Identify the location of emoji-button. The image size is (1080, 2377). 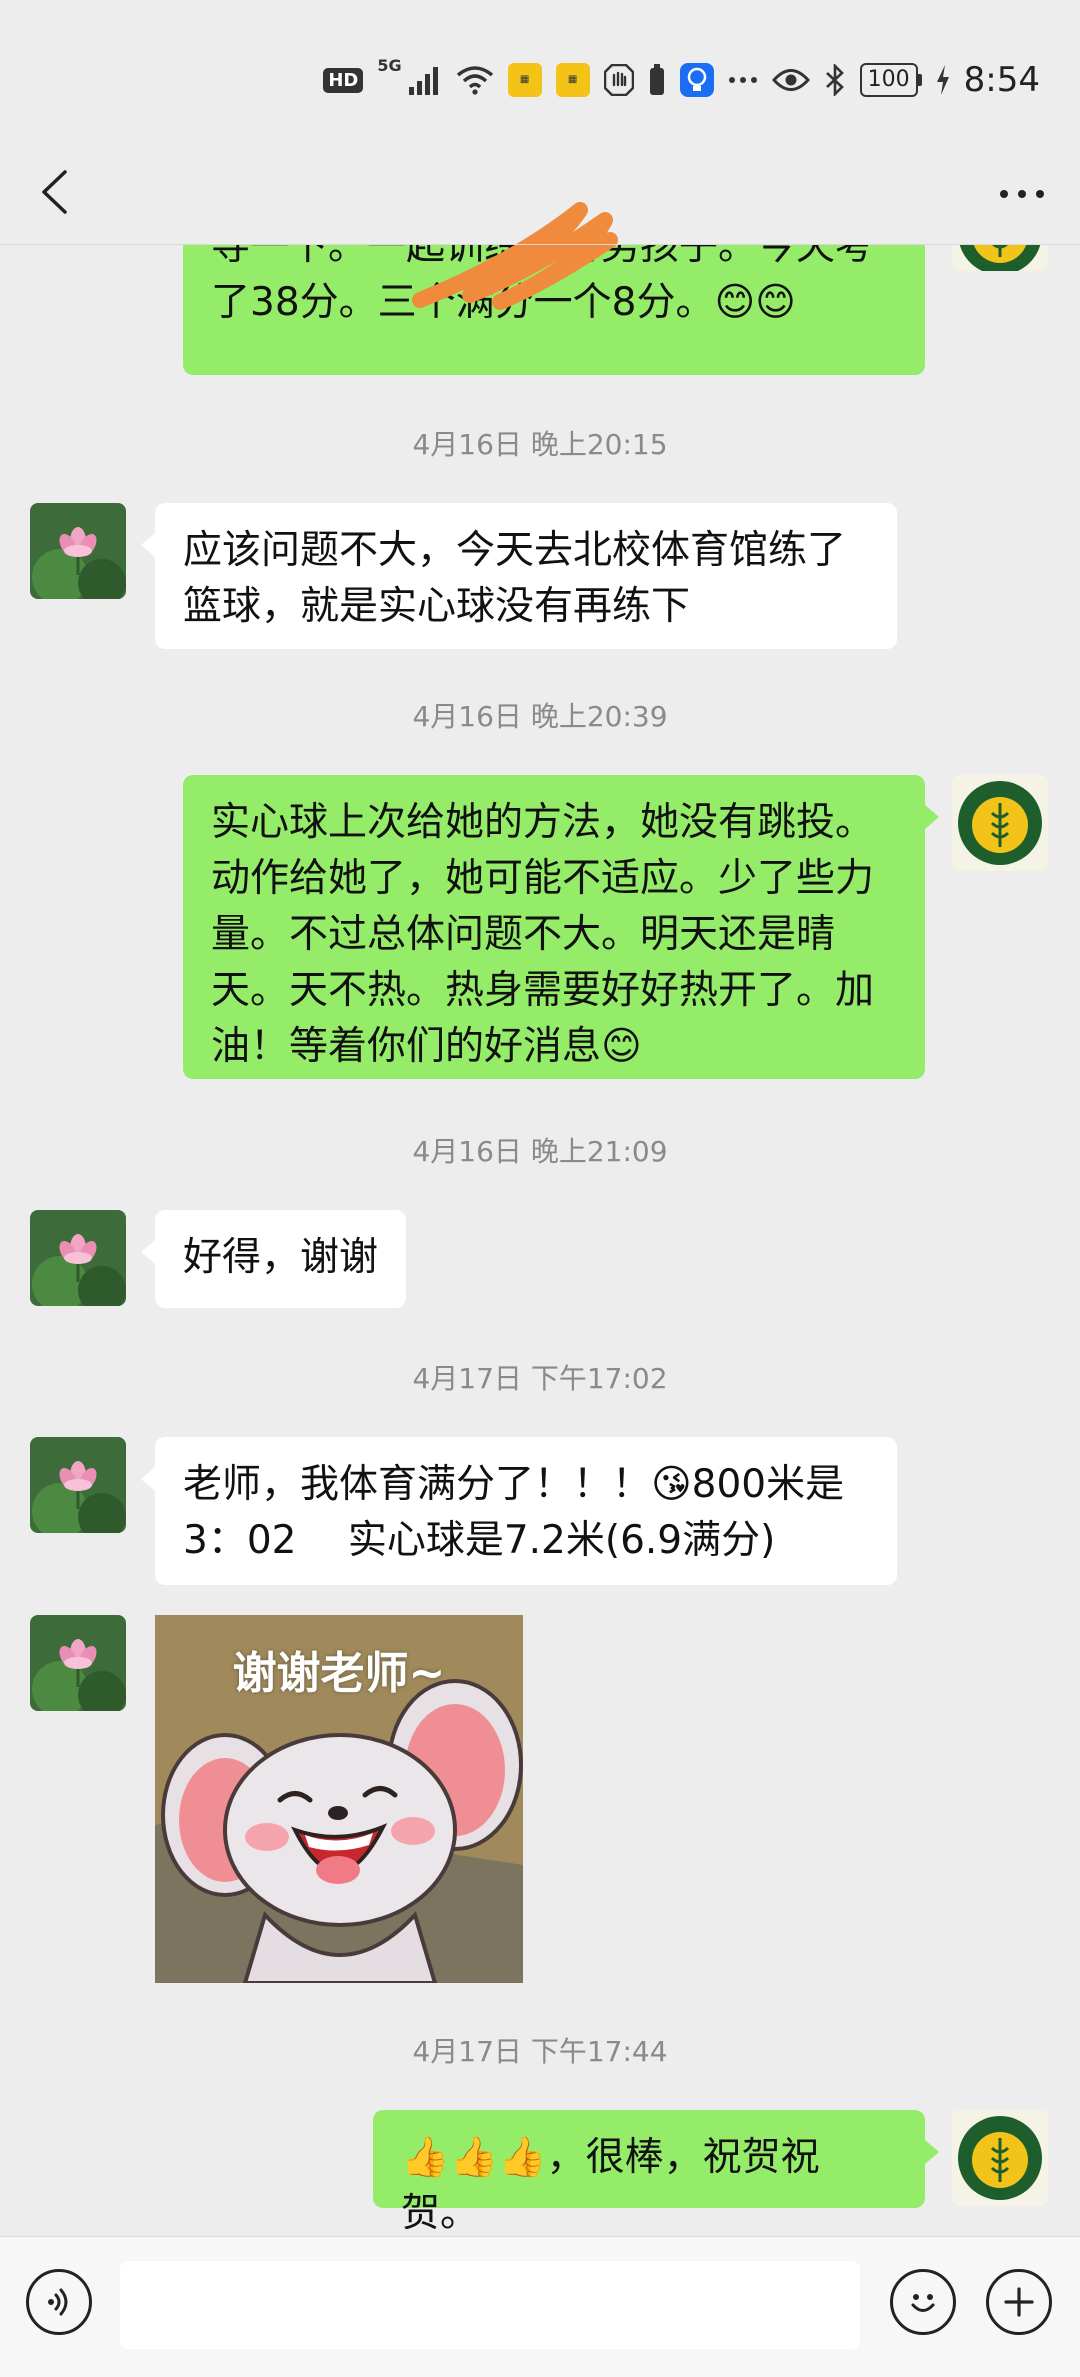
(923, 2302).